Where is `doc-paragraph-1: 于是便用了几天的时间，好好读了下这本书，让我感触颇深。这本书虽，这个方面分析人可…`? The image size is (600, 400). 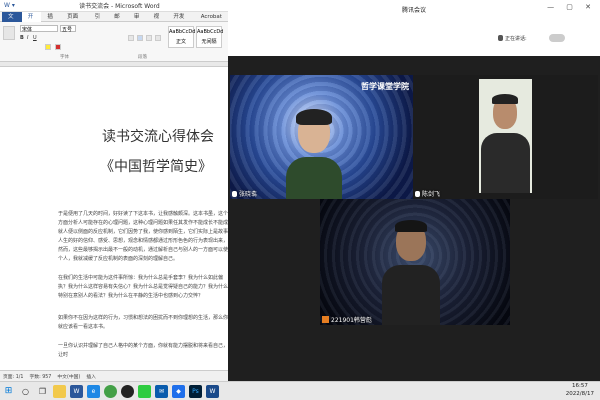 doc-paragraph-1: 于是便用了几天的时间，好好读了下这本书，让我感触颇深。这本书虽，这个方面分析人可… is located at coordinates (143, 236).